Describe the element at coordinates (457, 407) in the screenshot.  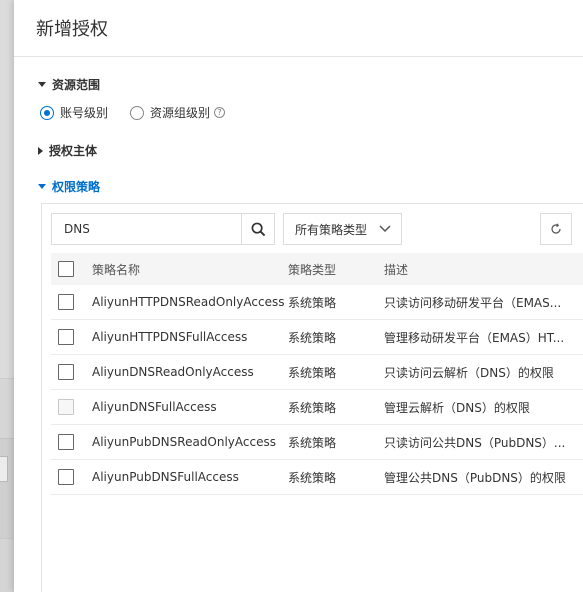
I see `policy-desc: 管理云解析（DNS）的权限` at that location.